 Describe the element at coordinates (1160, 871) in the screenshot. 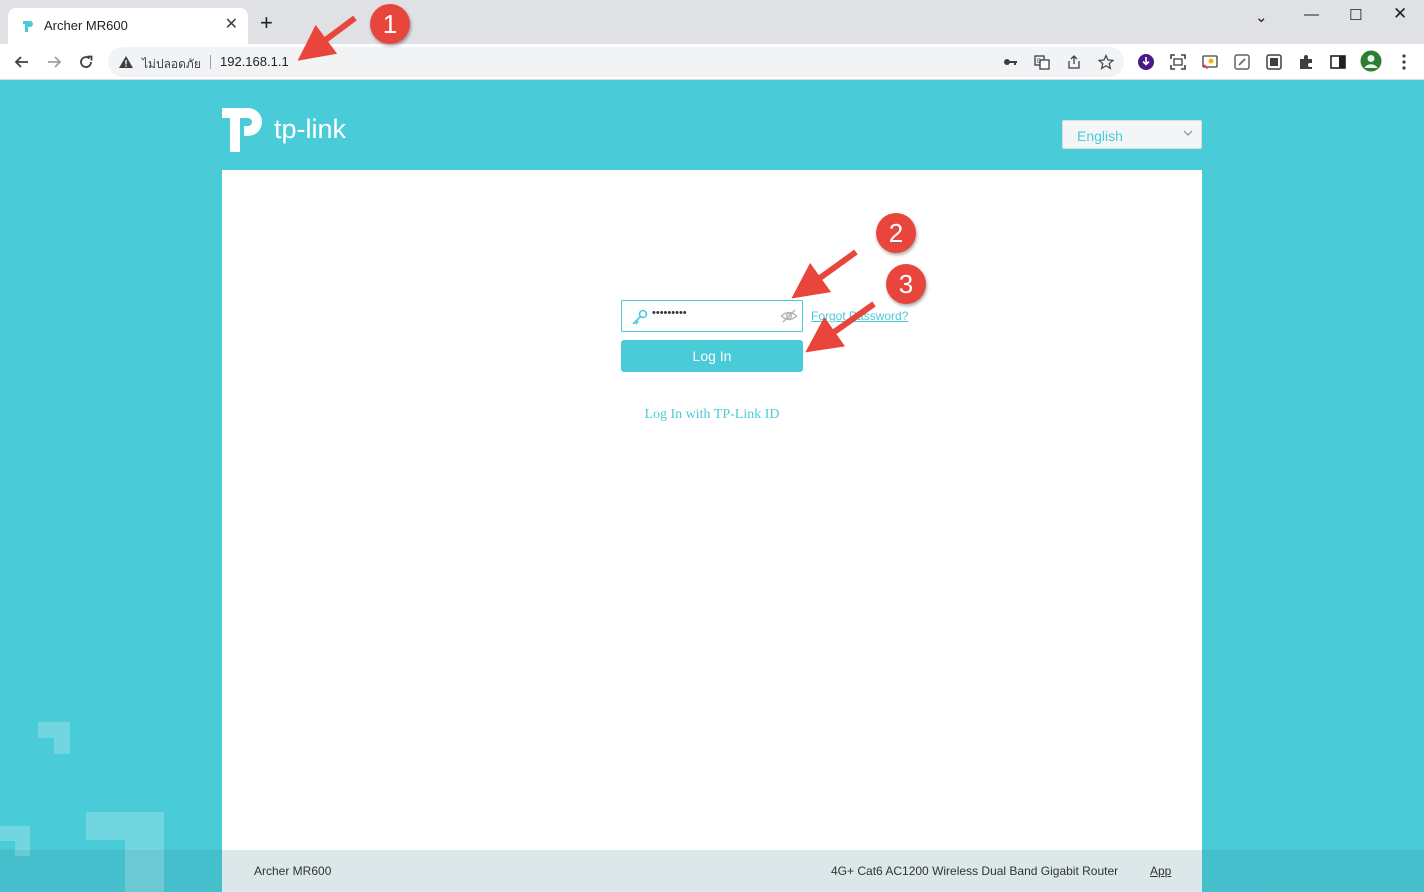

I see `app-link: App` at that location.